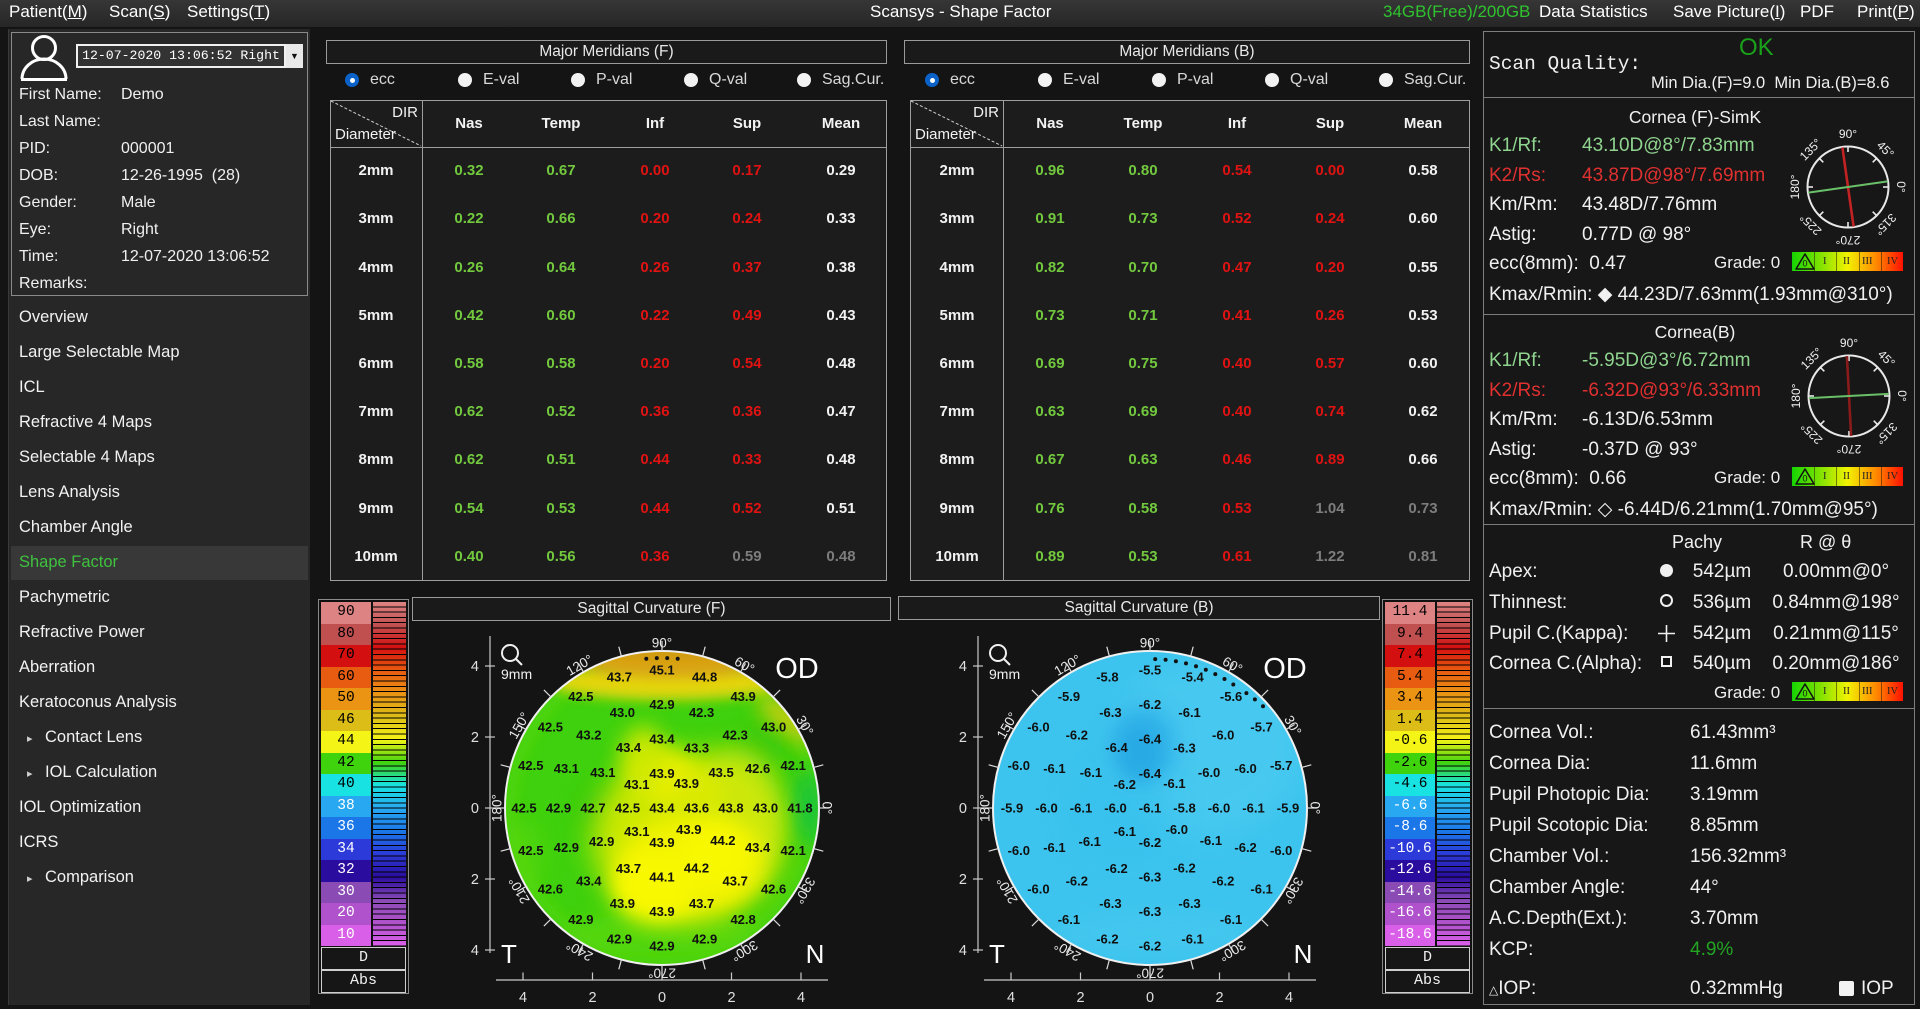 This screenshot has width=1920, height=1009. What do you see at coordinates (773, 889) in the screenshot?
I see `svg-text: 42.6` at bounding box center [773, 889].